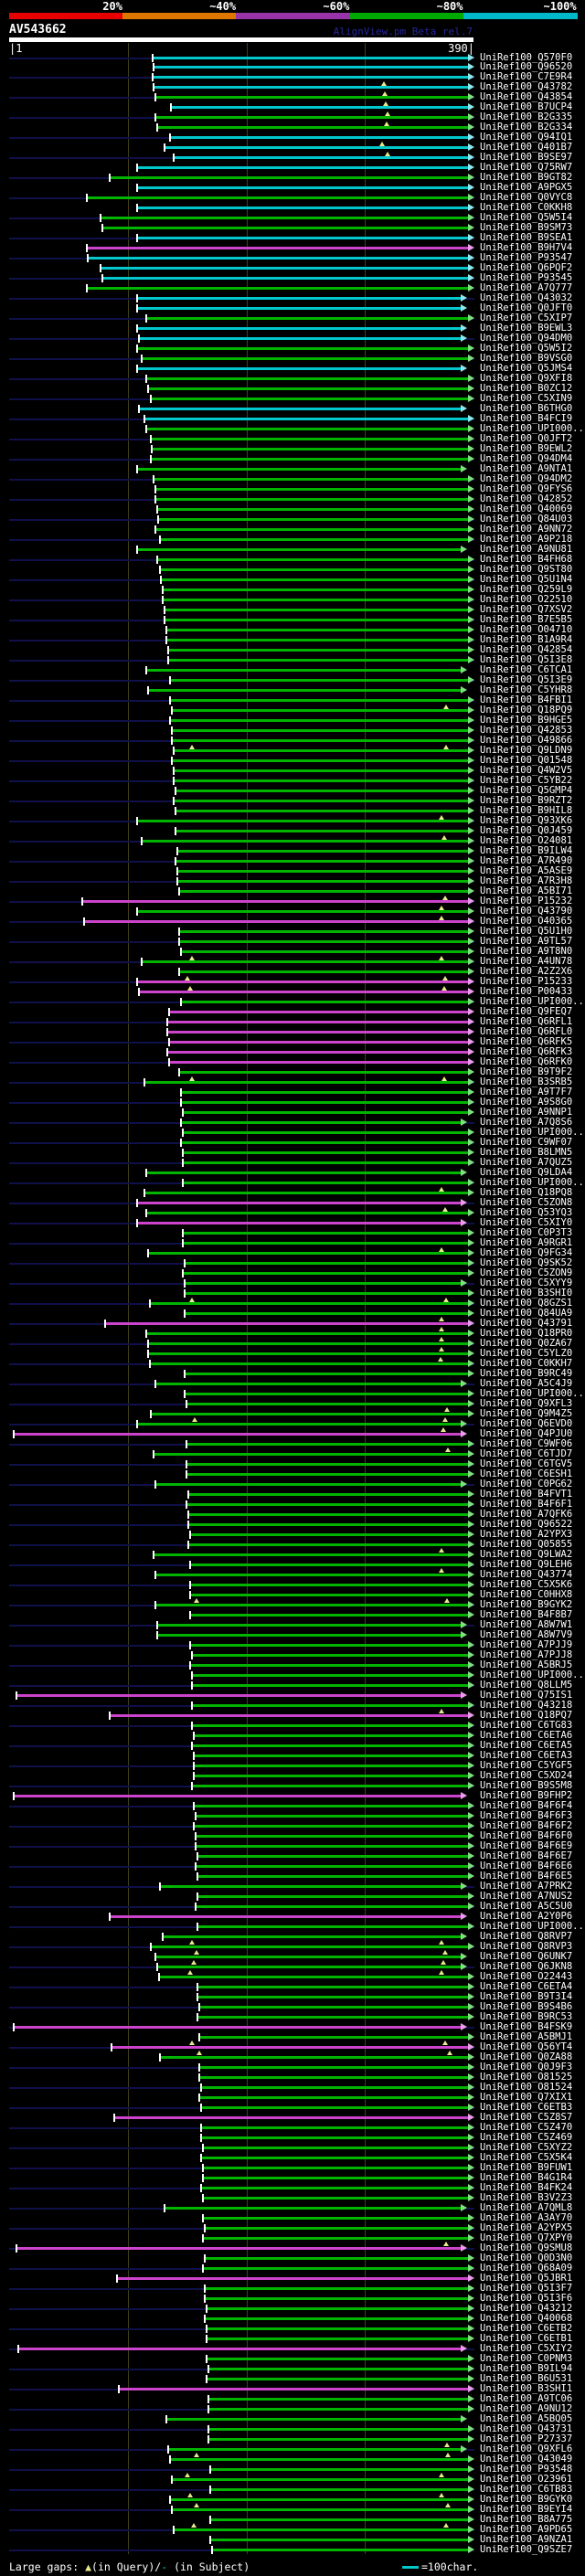 This screenshot has height=2576, width=585. Describe the element at coordinates (526, 2428) in the screenshot. I see `hit-label: UniRef100_Q43731` at that location.